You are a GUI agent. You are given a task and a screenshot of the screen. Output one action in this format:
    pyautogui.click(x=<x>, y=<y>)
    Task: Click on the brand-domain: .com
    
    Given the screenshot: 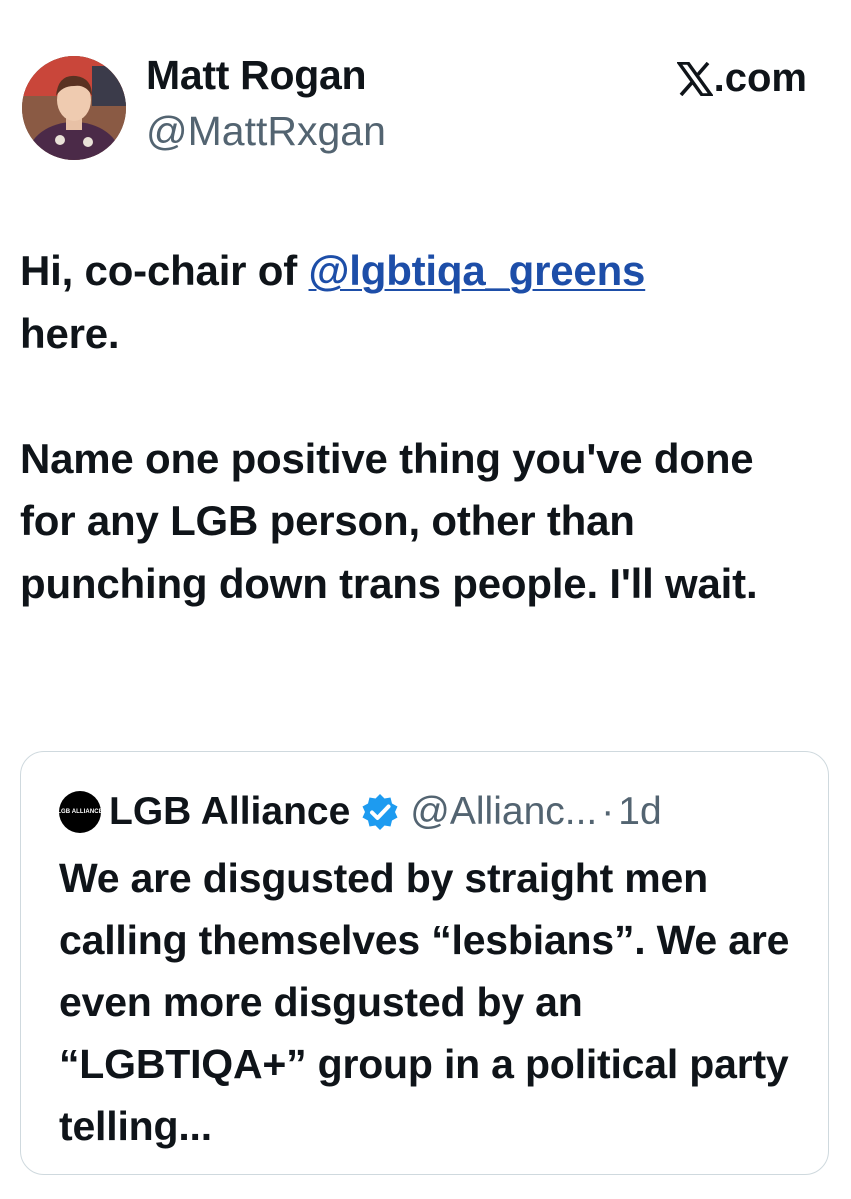 What is the action you would take?
    pyautogui.click(x=760, y=78)
    